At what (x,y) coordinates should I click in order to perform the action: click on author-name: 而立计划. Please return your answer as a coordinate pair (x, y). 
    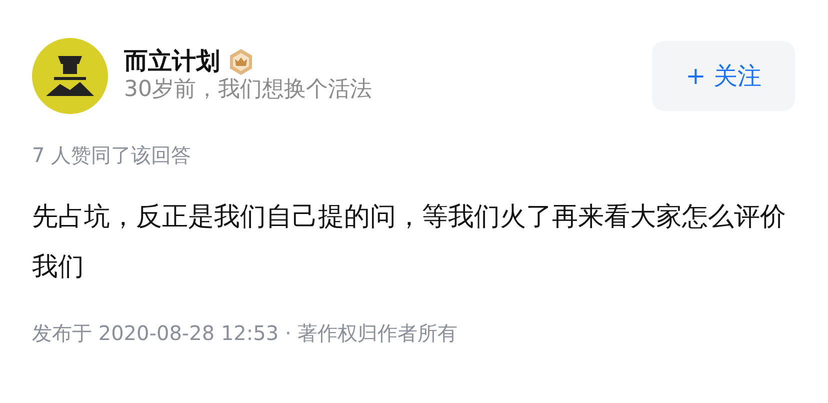
    Looking at the image, I should click on (172, 61).